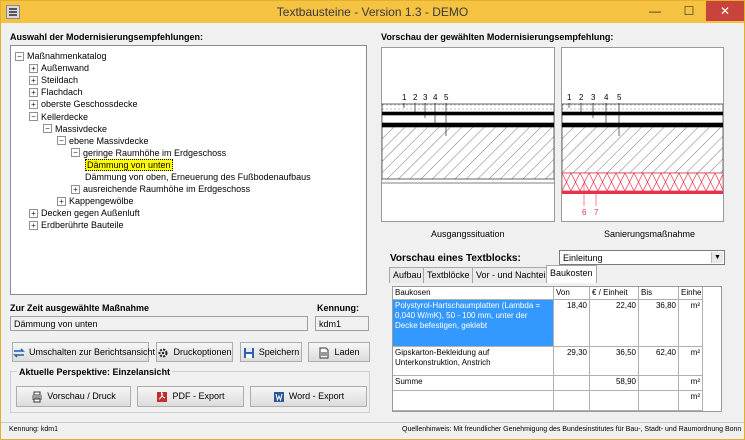 Image resolution: width=745 pixels, height=440 pixels. I want to click on title-bar: Textbausteine - Version 1.3 - DEMO — ☐ ✕, so click(372, 12).